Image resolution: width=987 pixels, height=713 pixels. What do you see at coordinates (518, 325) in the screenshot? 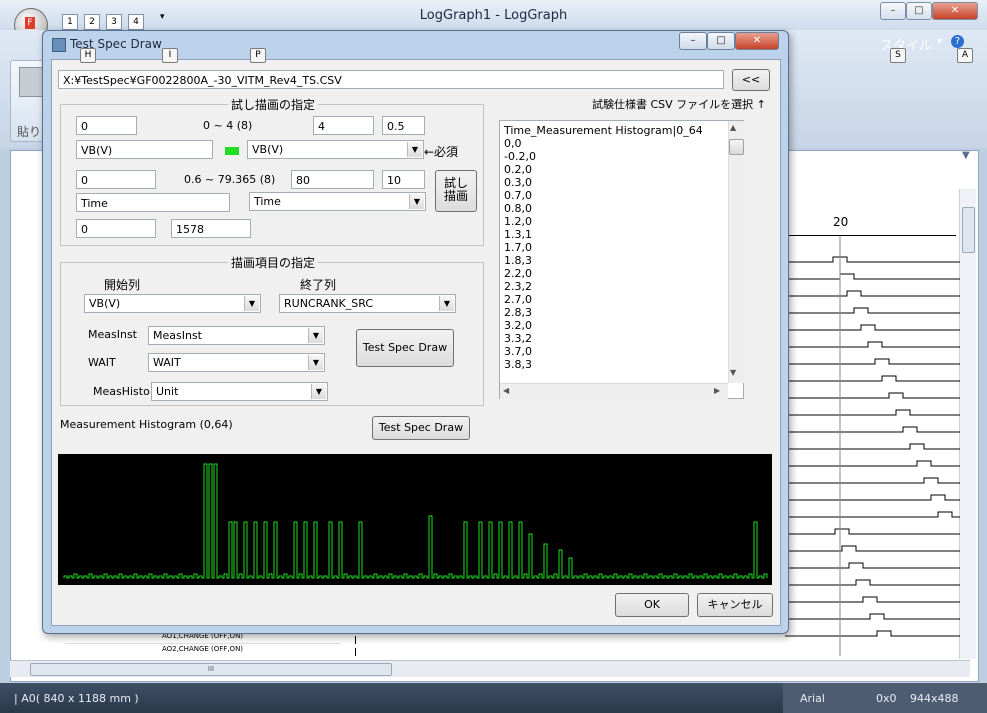
I see `csv-list-item: 3.2,0` at bounding box center [518, 325].